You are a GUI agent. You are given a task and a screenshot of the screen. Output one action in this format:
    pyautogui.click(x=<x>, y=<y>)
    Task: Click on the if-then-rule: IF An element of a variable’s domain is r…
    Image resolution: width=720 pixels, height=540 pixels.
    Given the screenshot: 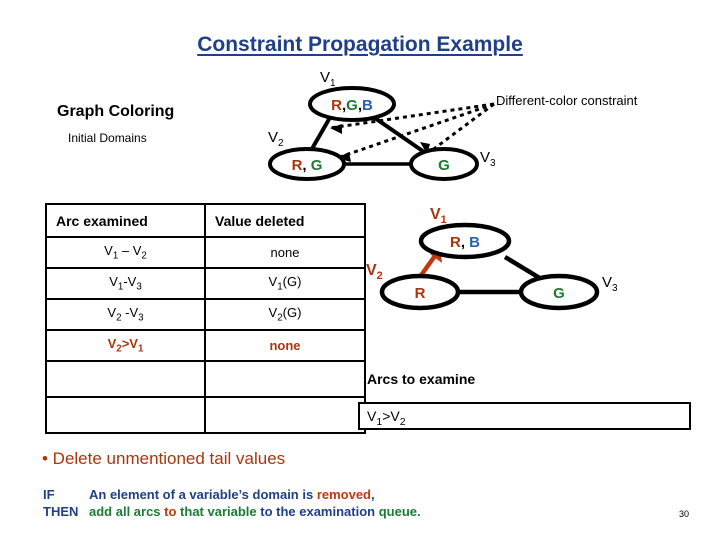 What is the action you would take?
    pyautogui.click(x=232, y=503)
    